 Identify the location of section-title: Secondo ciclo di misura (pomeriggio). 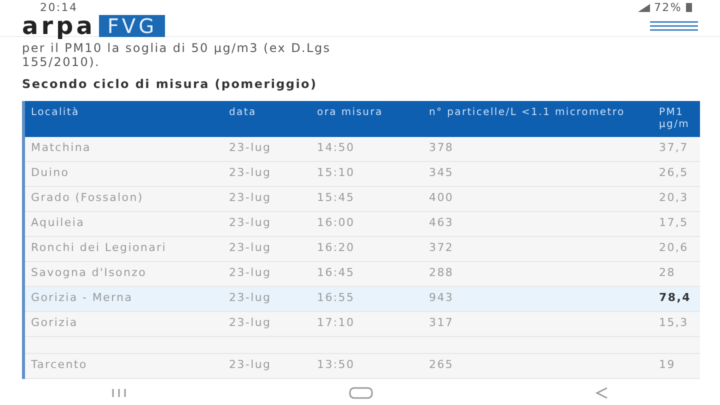
(169, 84).